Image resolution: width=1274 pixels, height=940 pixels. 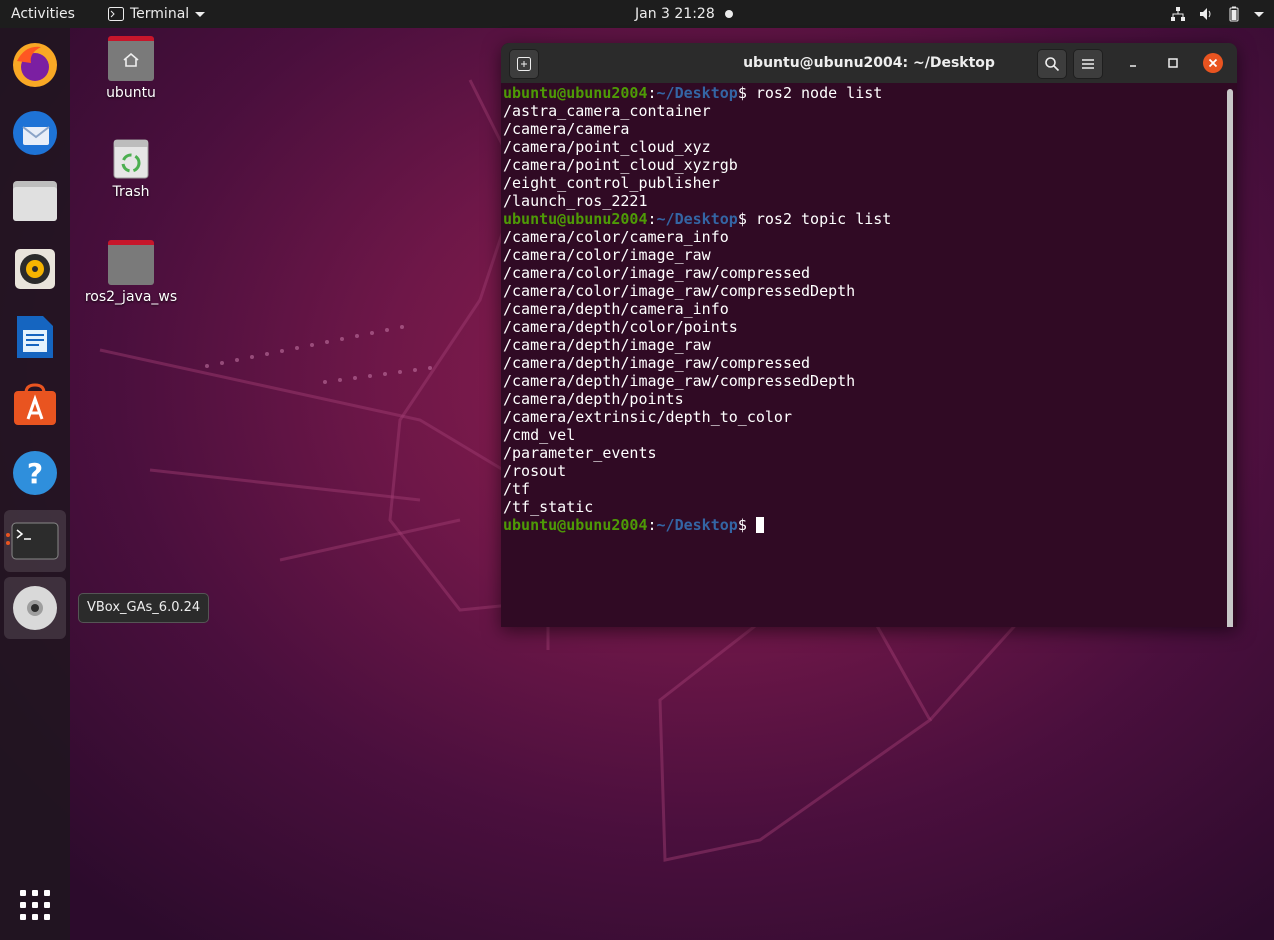 I want to click on desktop-icon-label: ubuntu, so click(x=131, y=93).